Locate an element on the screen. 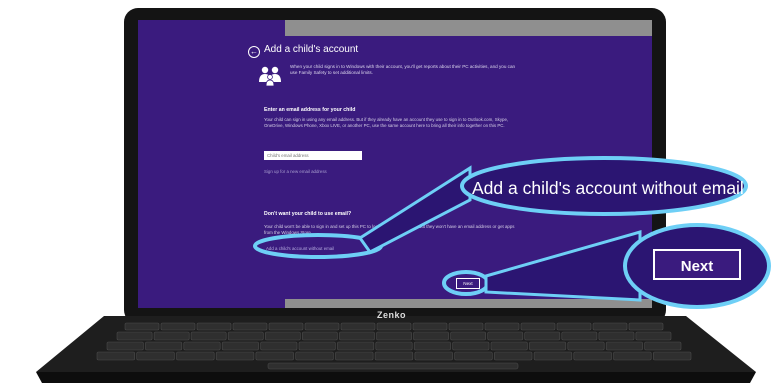 This screenshot has width=784, height=387. callout-next-button: Next is located at coordinates (697, 264).